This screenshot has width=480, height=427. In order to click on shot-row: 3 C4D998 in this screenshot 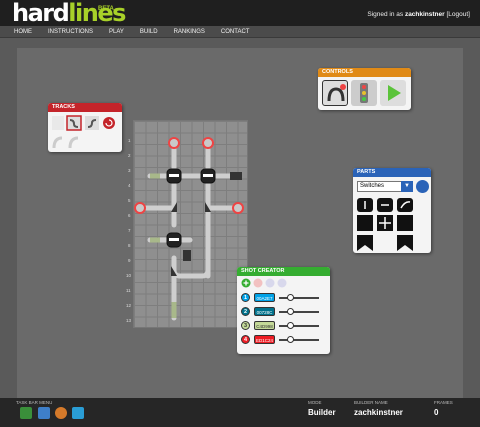, I will do `click(284, 326)`.